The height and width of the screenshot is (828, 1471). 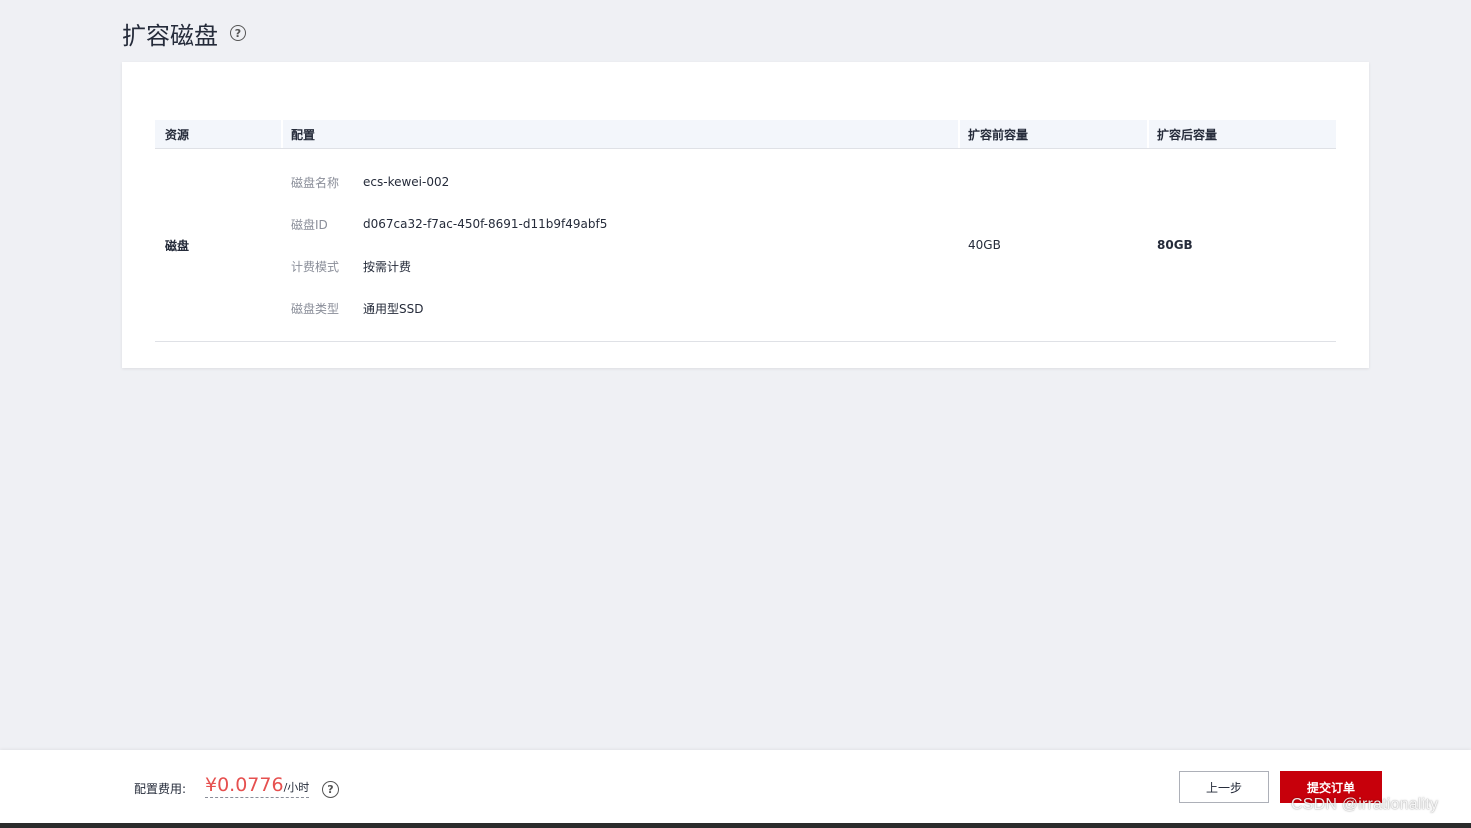 I want to click on watermark: CSDN @irrationality, so click(x=1365, y=804).